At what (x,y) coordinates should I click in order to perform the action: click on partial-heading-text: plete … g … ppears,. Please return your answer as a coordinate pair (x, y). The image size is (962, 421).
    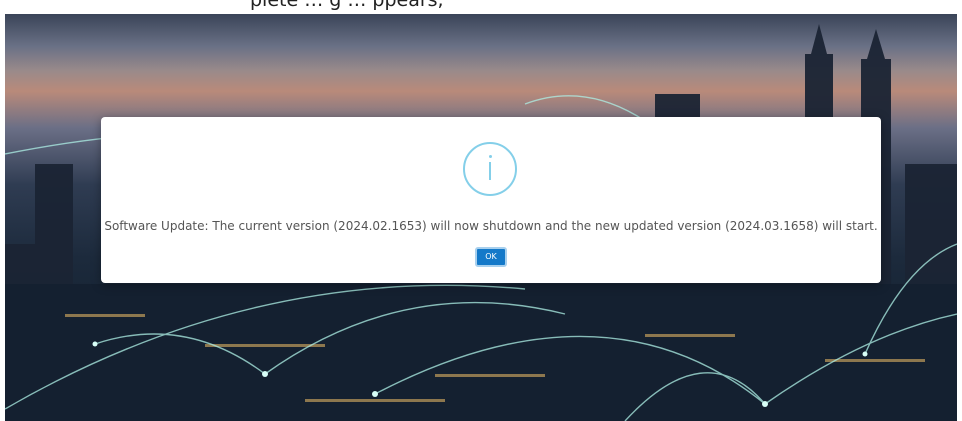
    Looking at the image, I should click on (347, 5).